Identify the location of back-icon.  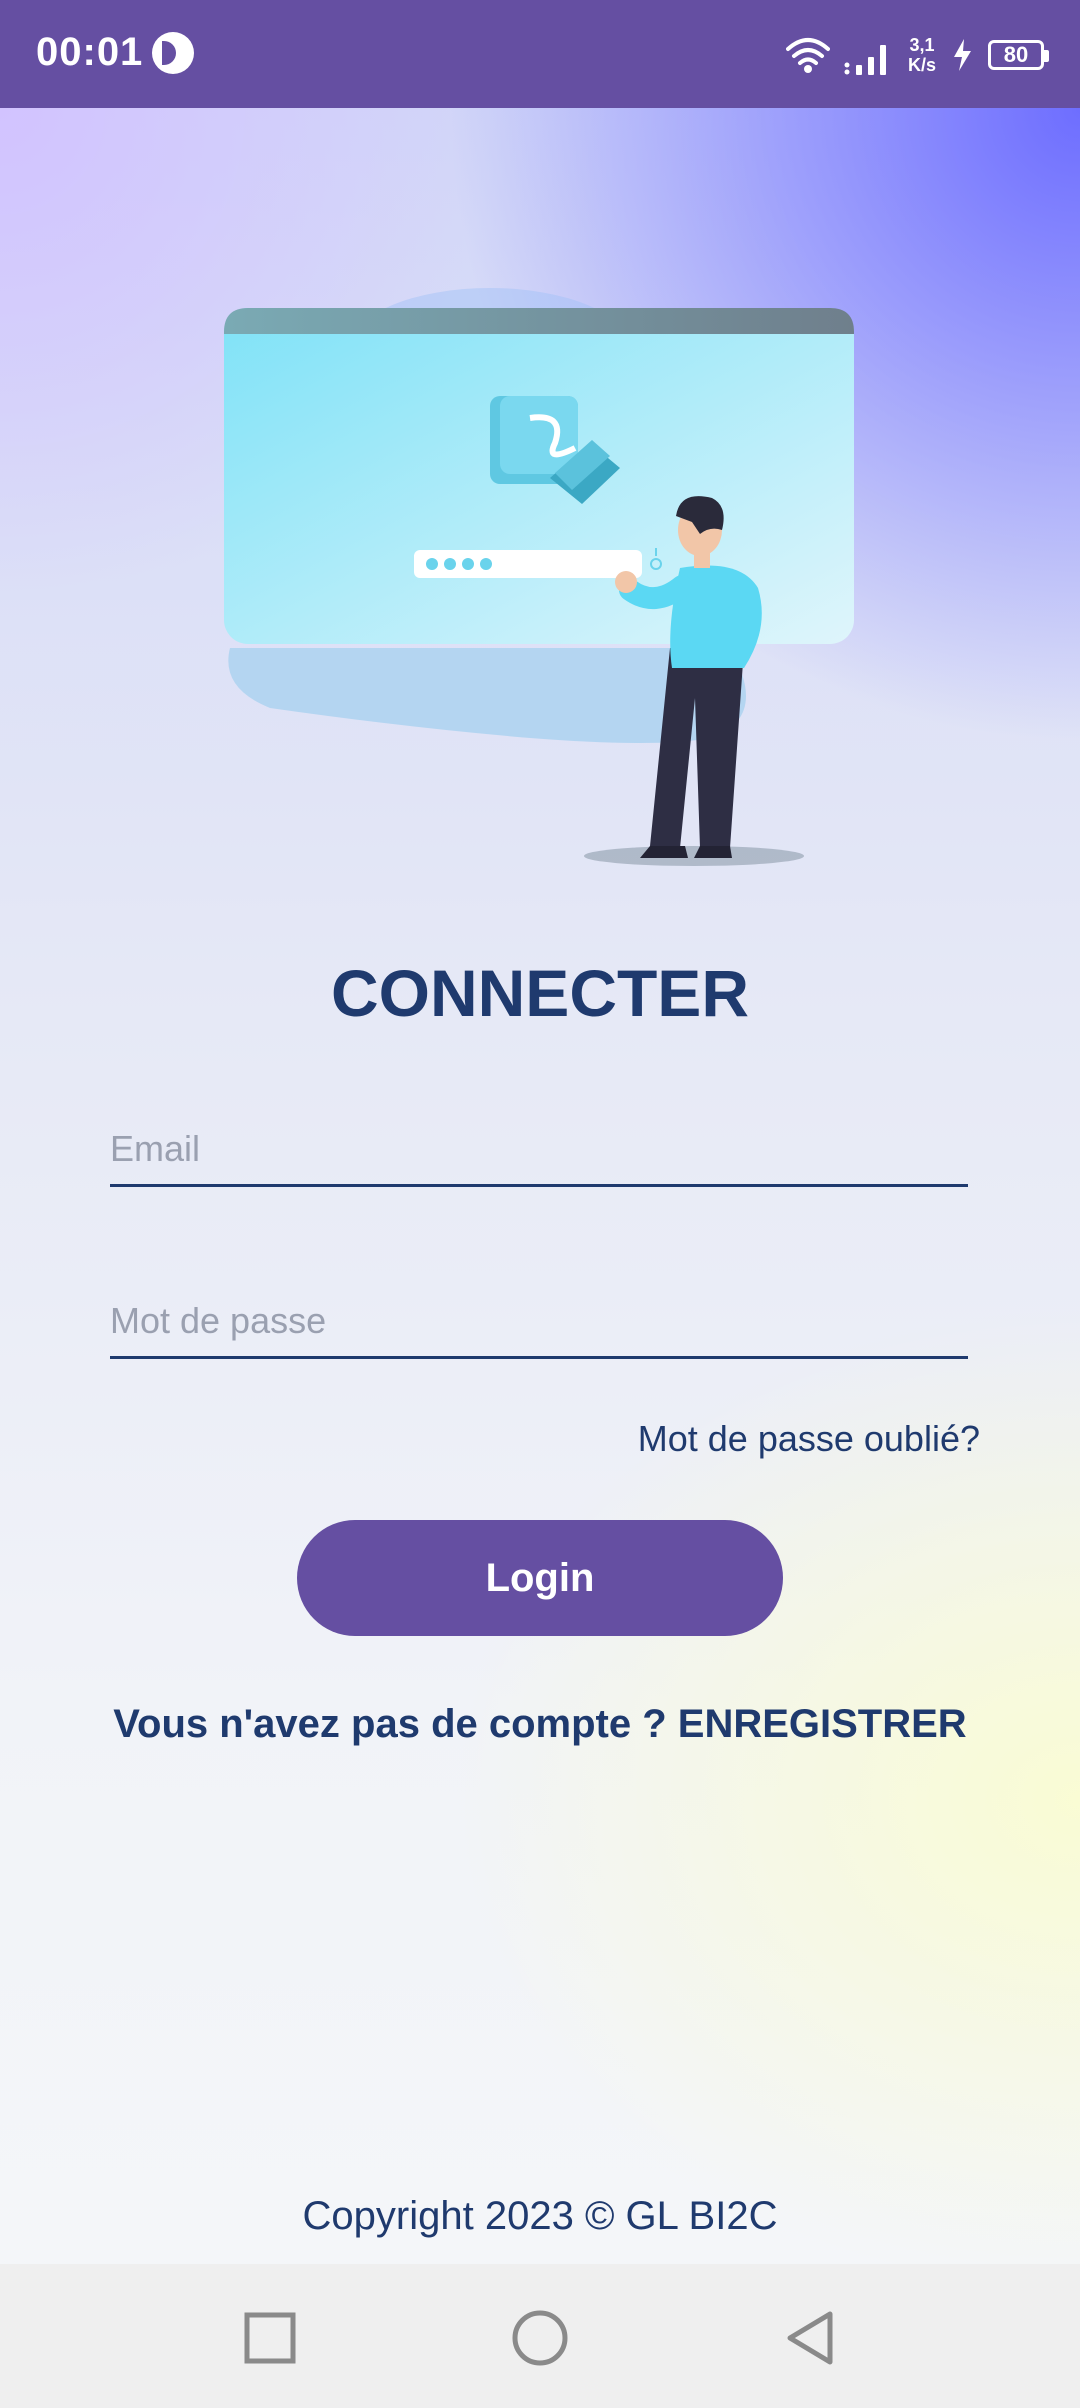
(810, 2338).